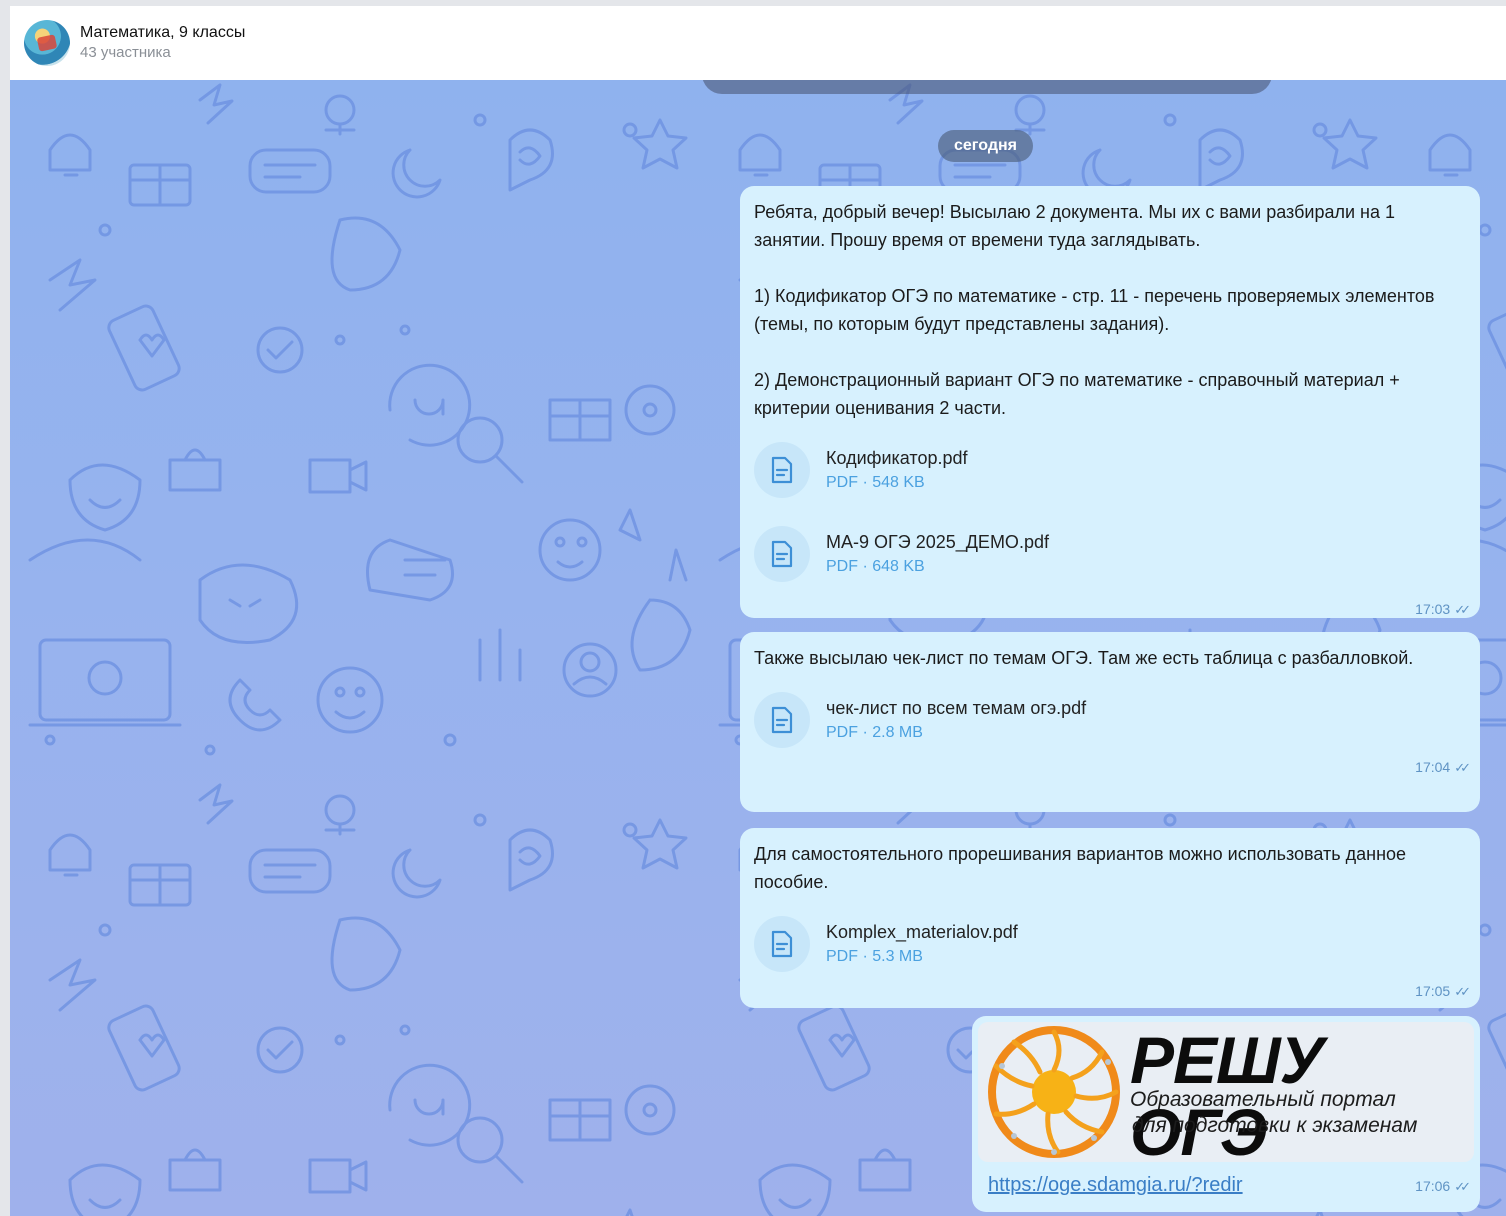  What do you see at coordinates (874, 732) in the screenshot?
I see `file-meta: PDF · 2.8 MB` at bounding box center [874, 732].